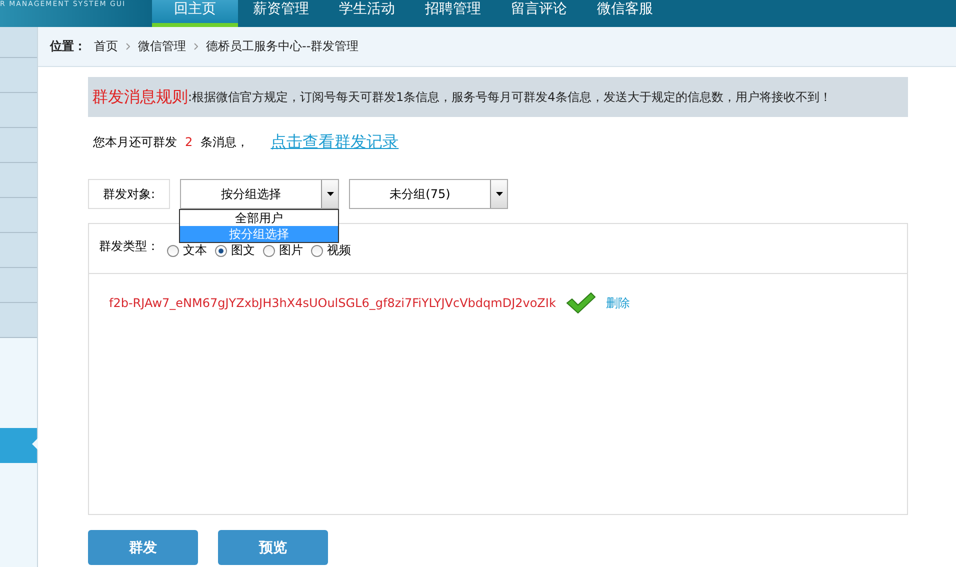  I want to click on nav-tab: 薪资管理, so click(281, 13).